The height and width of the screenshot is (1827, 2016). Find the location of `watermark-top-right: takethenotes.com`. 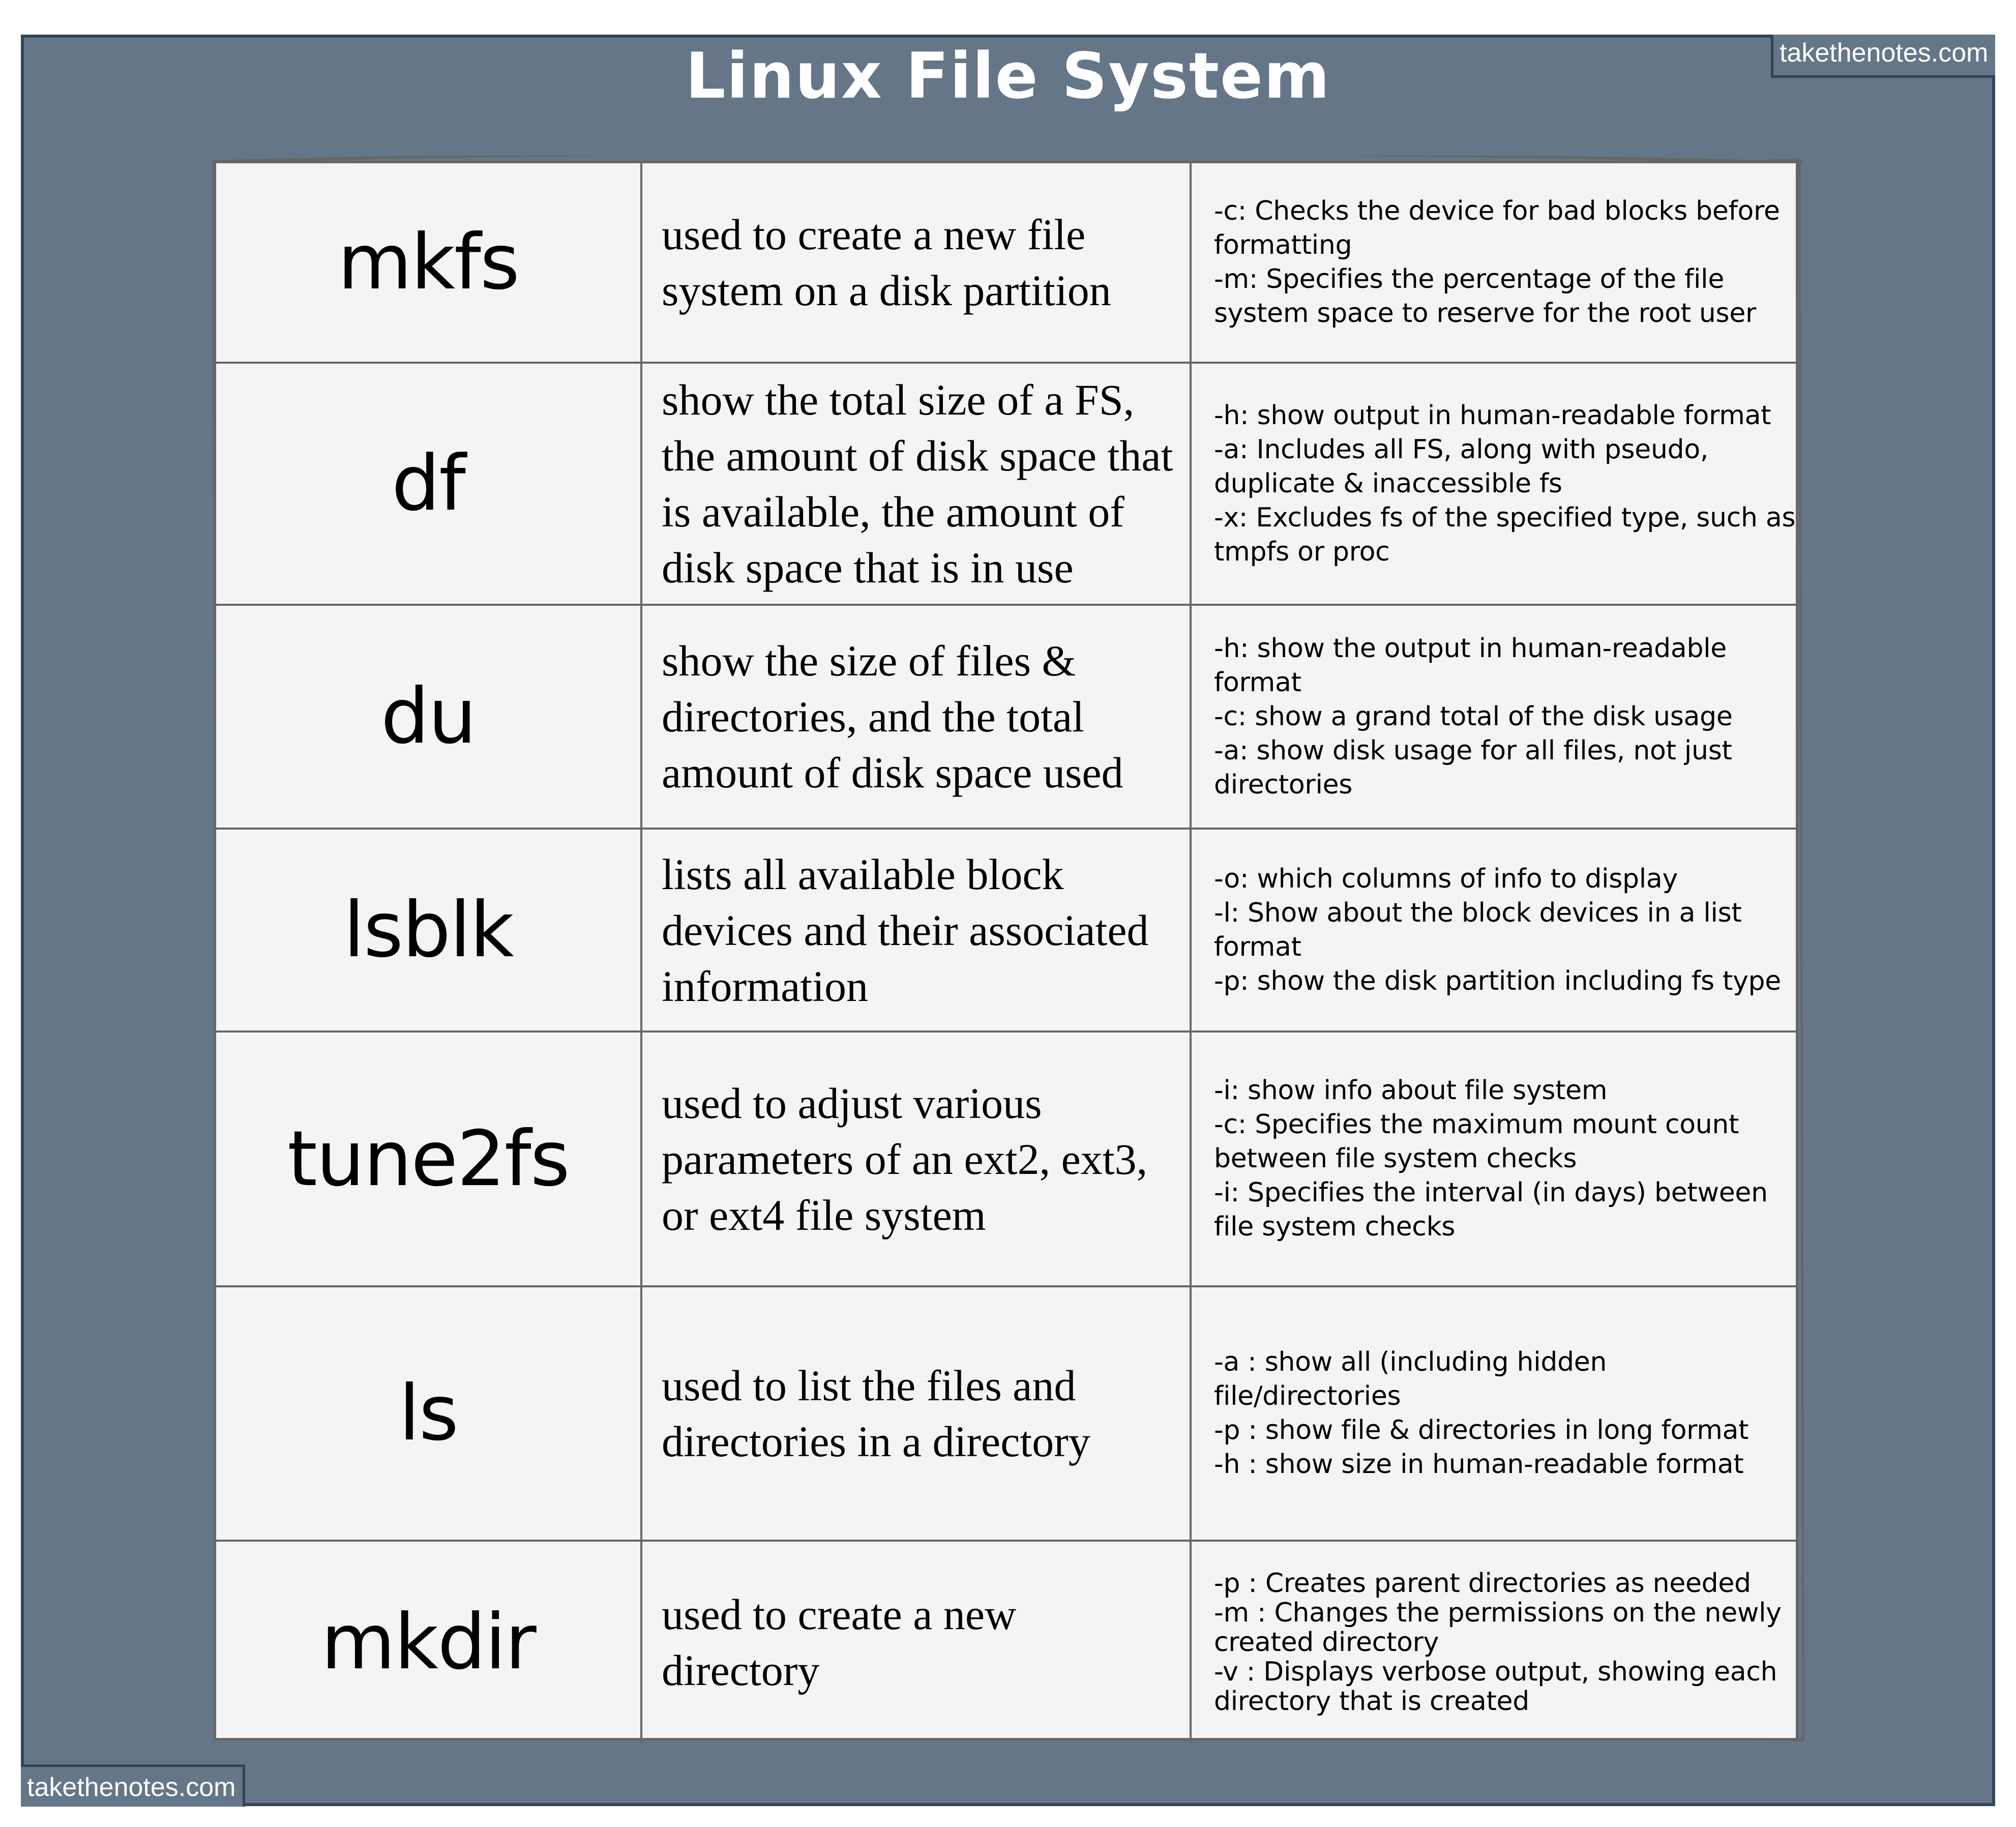

watermark-top-right: takethenotes.com is located at coordinates (1883, 56).